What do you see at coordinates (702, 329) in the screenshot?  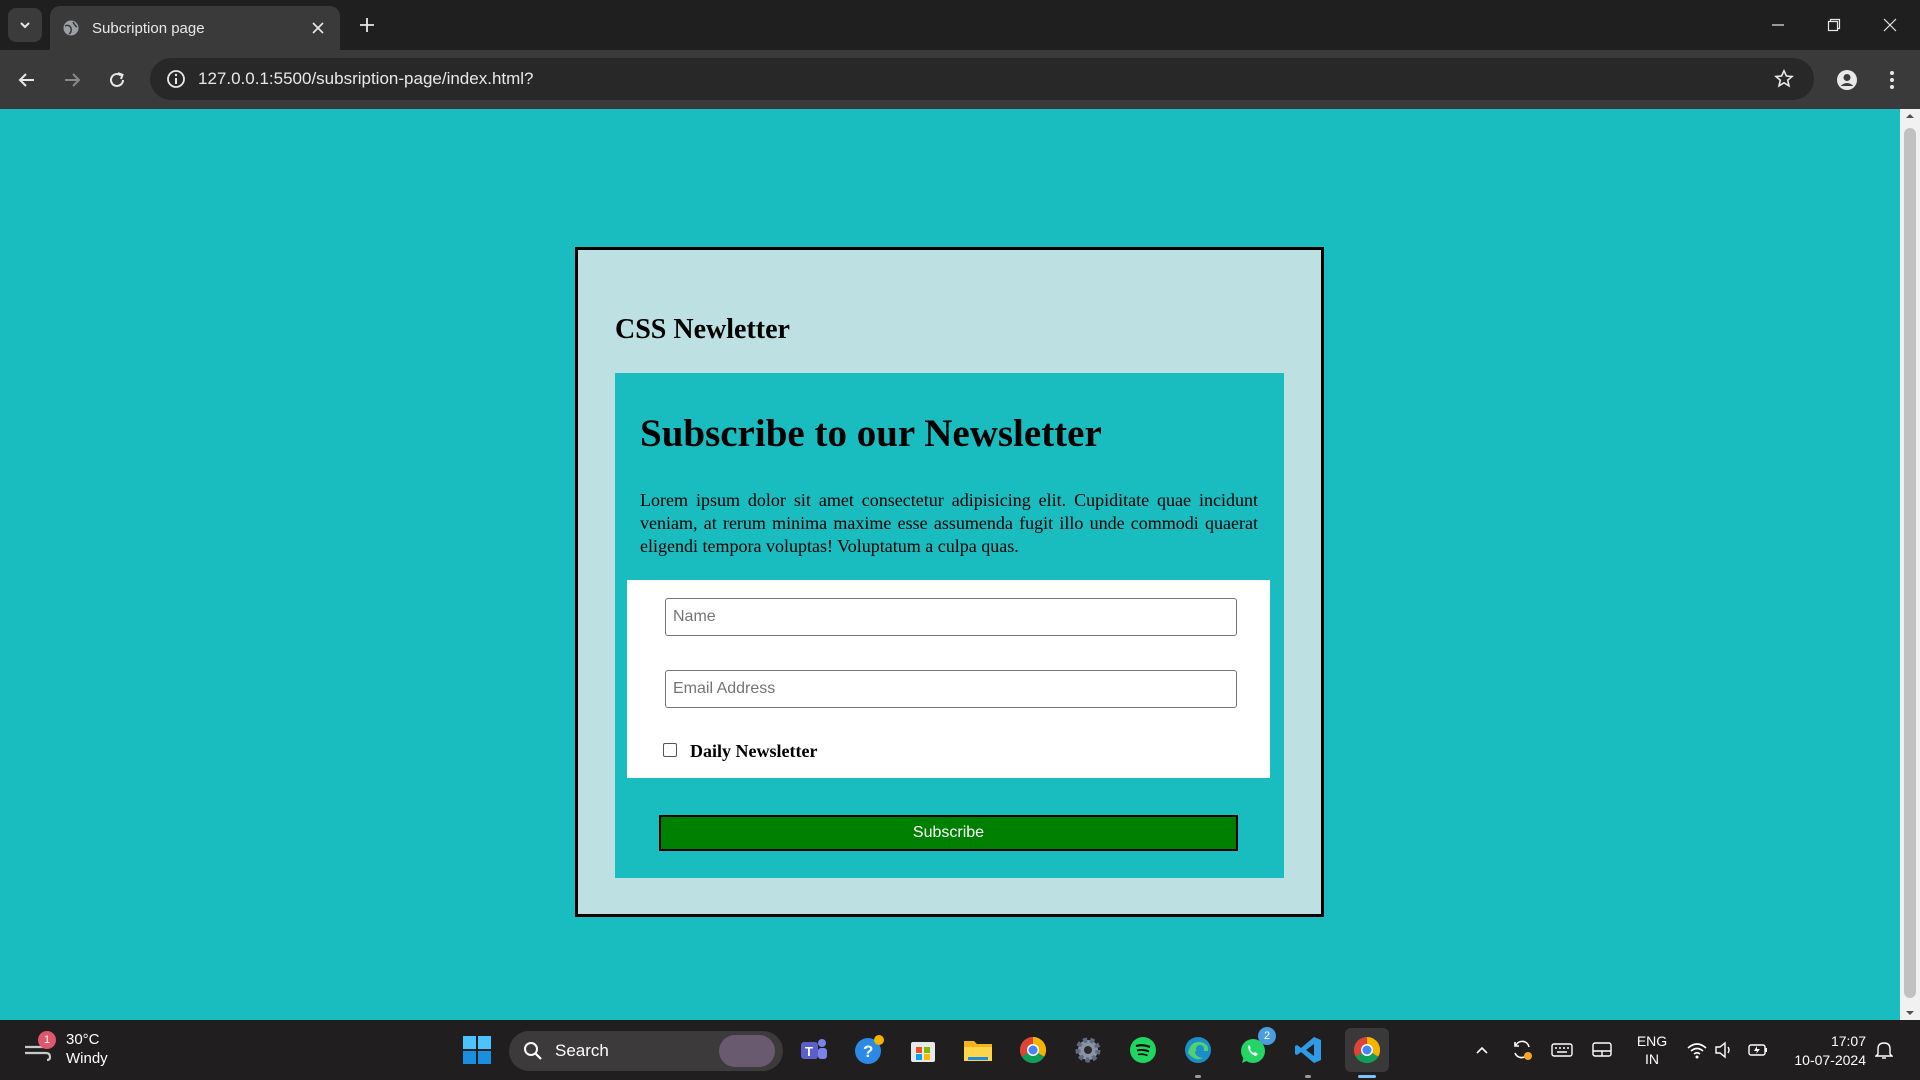 I see `site-title: CSS Newletter` at bounding box center [702, 329].